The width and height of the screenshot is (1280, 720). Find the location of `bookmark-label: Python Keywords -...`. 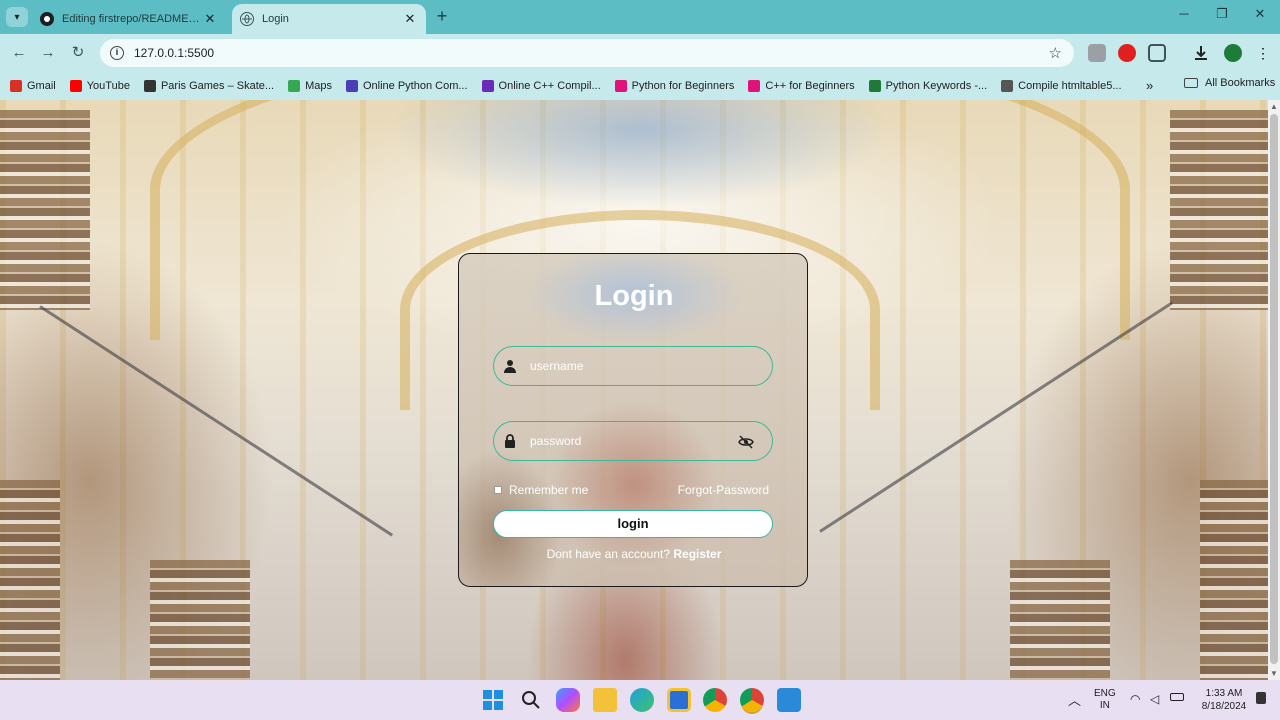

bookmark-label: Python Keywords -... is located at coordinates (936, 86).